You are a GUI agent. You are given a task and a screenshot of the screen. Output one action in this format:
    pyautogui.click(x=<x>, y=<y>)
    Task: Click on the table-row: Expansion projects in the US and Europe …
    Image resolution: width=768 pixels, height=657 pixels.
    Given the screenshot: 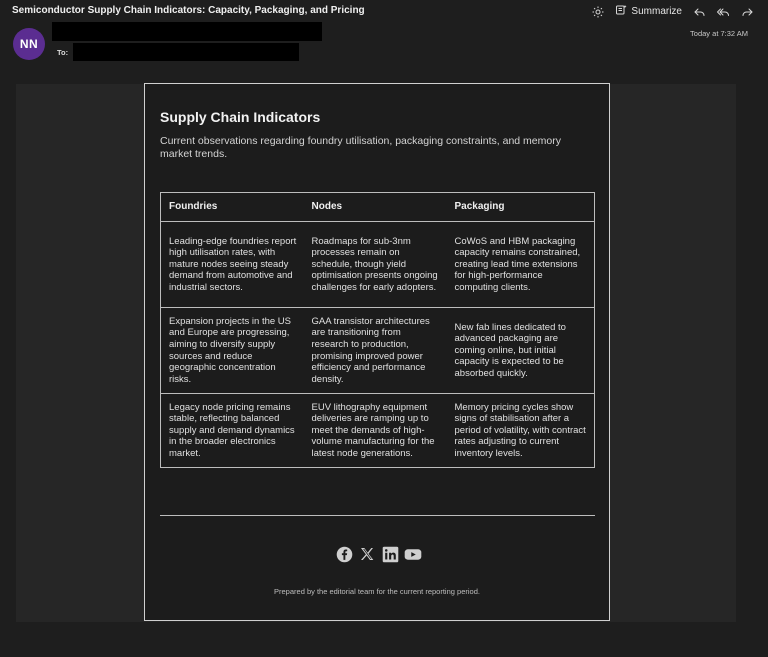 What is the action you would take?
    pyautogui.click(x=377, y=350)
    